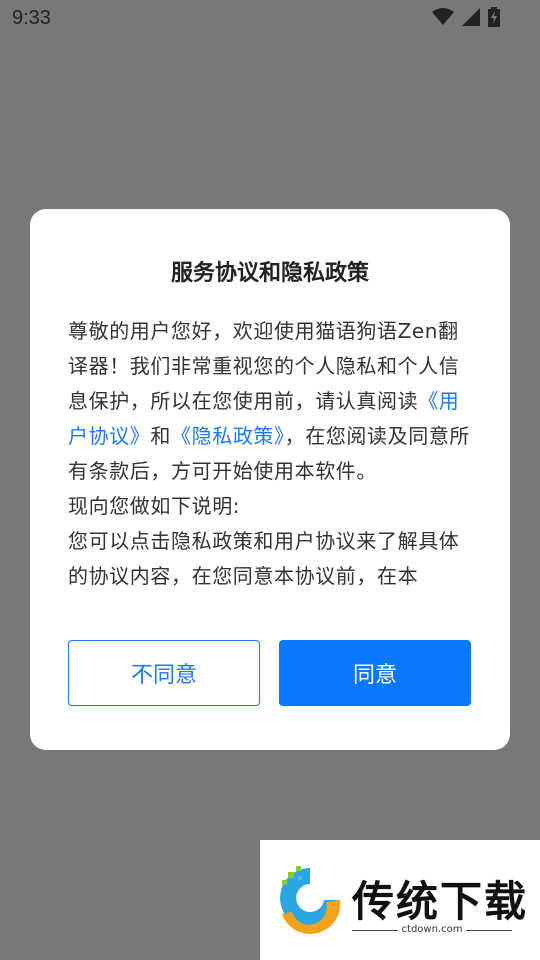 The width and height of the screenshot is (540, 960). I want to click on explain-heading: 现向您做如下说明:, so click(154, 506).